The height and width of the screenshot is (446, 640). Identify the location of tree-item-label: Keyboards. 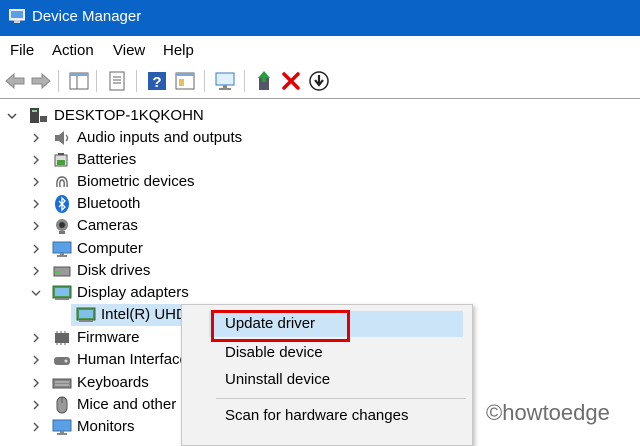
(113, 382).